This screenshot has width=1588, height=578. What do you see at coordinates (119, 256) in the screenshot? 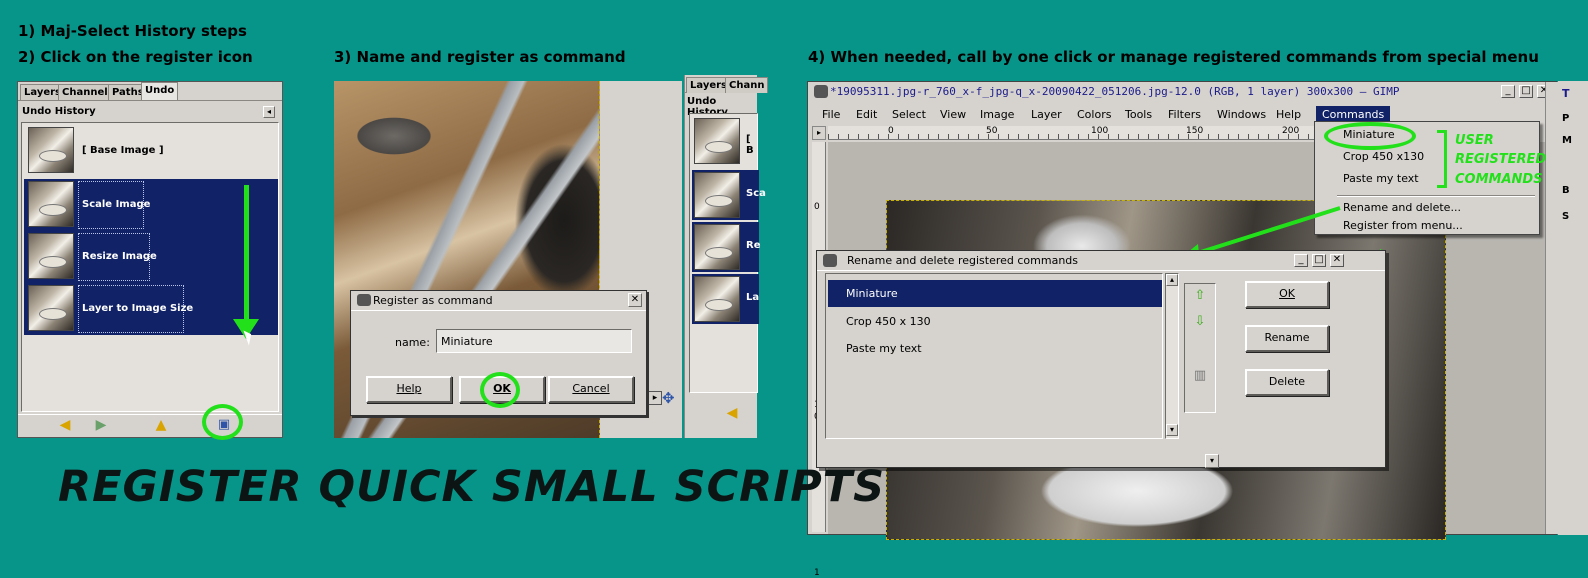
I see `history-item-label: Resize Image` at bounding box center [119, 256].